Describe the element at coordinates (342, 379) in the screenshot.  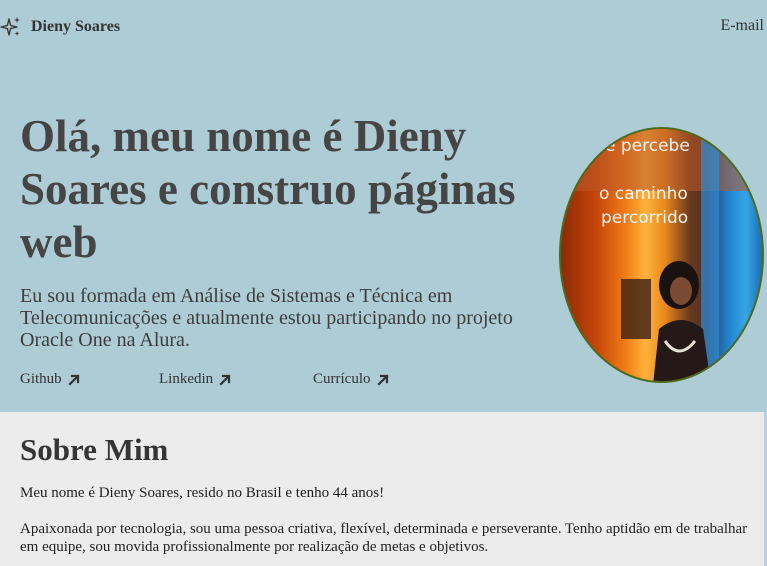
I see `curriculo-link-label: Currículo` at that location.